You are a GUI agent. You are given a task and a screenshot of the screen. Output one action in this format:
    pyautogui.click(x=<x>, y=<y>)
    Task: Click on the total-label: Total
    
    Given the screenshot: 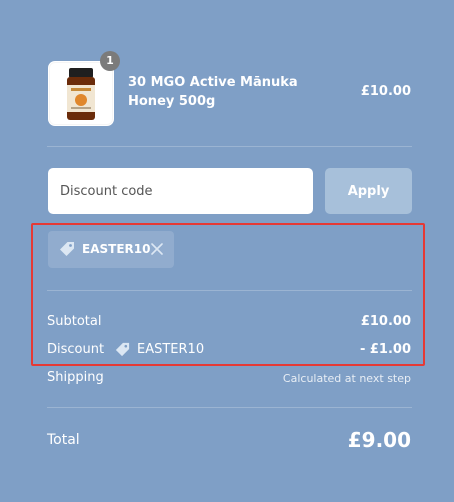 What is the action you would take?
    pyautogui.click(x=63, y=440)
    